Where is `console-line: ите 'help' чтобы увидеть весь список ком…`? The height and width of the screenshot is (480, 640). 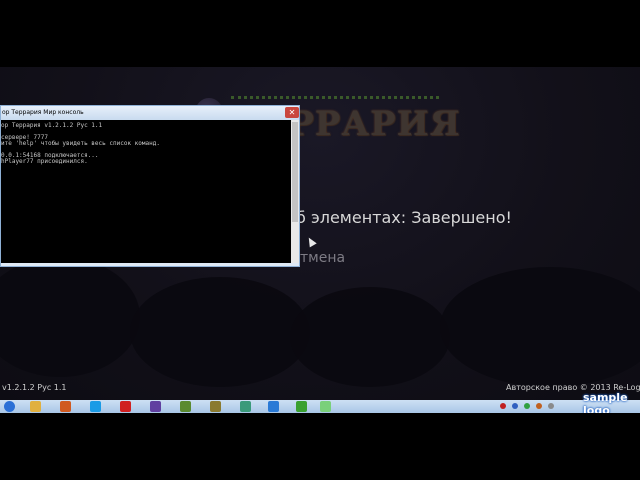
console-line: ите 'help' чтобы увидеть весь список ком… is located at coordinates (80, 143).